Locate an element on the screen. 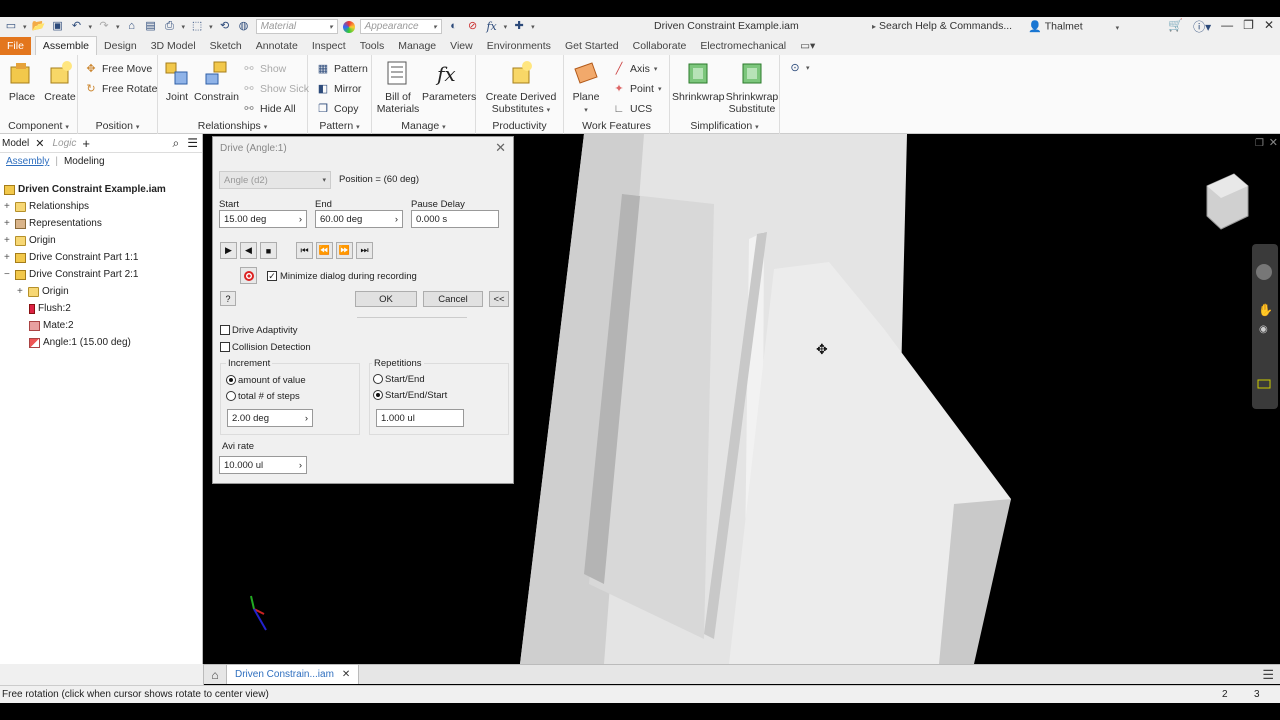 The height and width of the screenshot is (720, 1280). properties-icon: ▤ is located at coordinates (151, 27).